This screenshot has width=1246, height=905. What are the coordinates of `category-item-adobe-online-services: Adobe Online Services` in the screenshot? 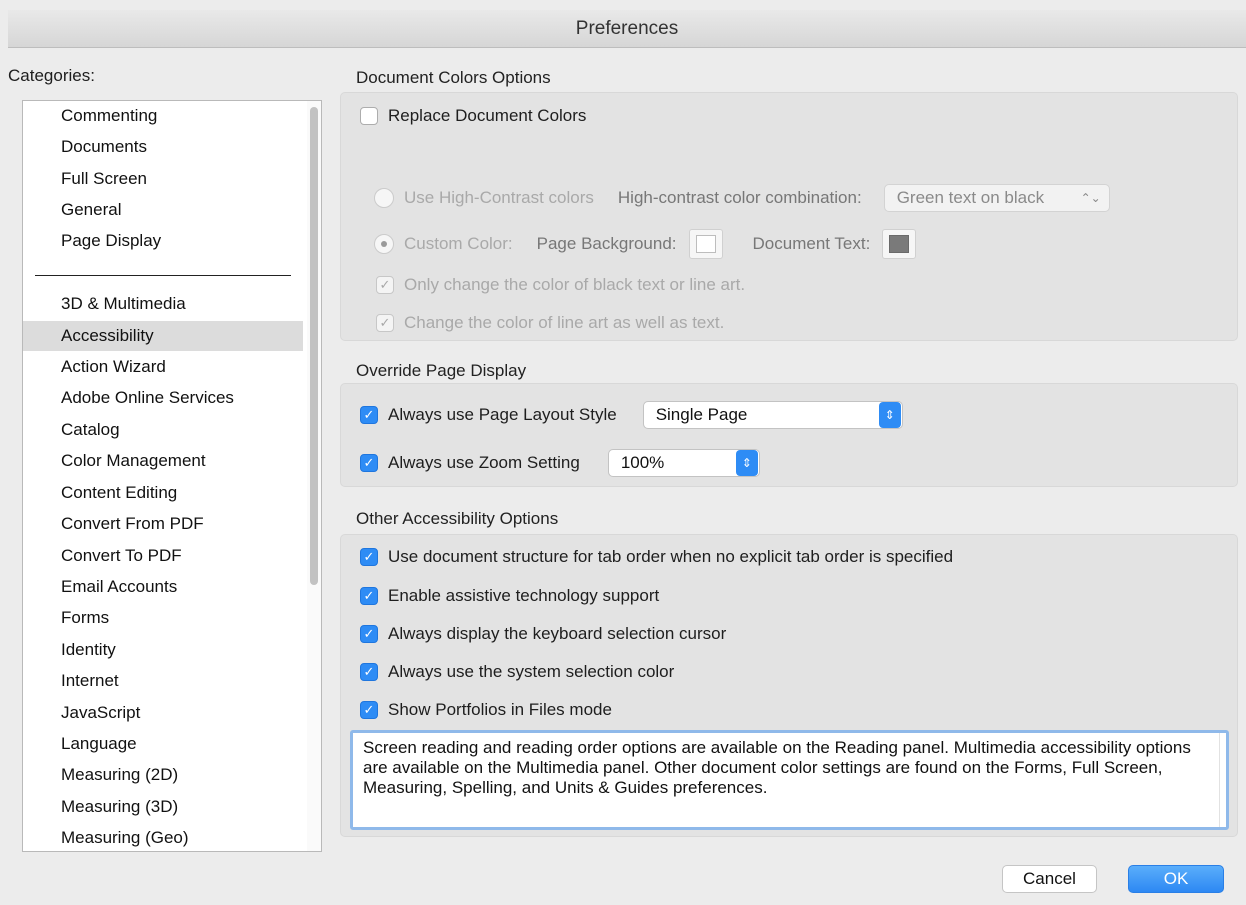 It's located at (163, 398).